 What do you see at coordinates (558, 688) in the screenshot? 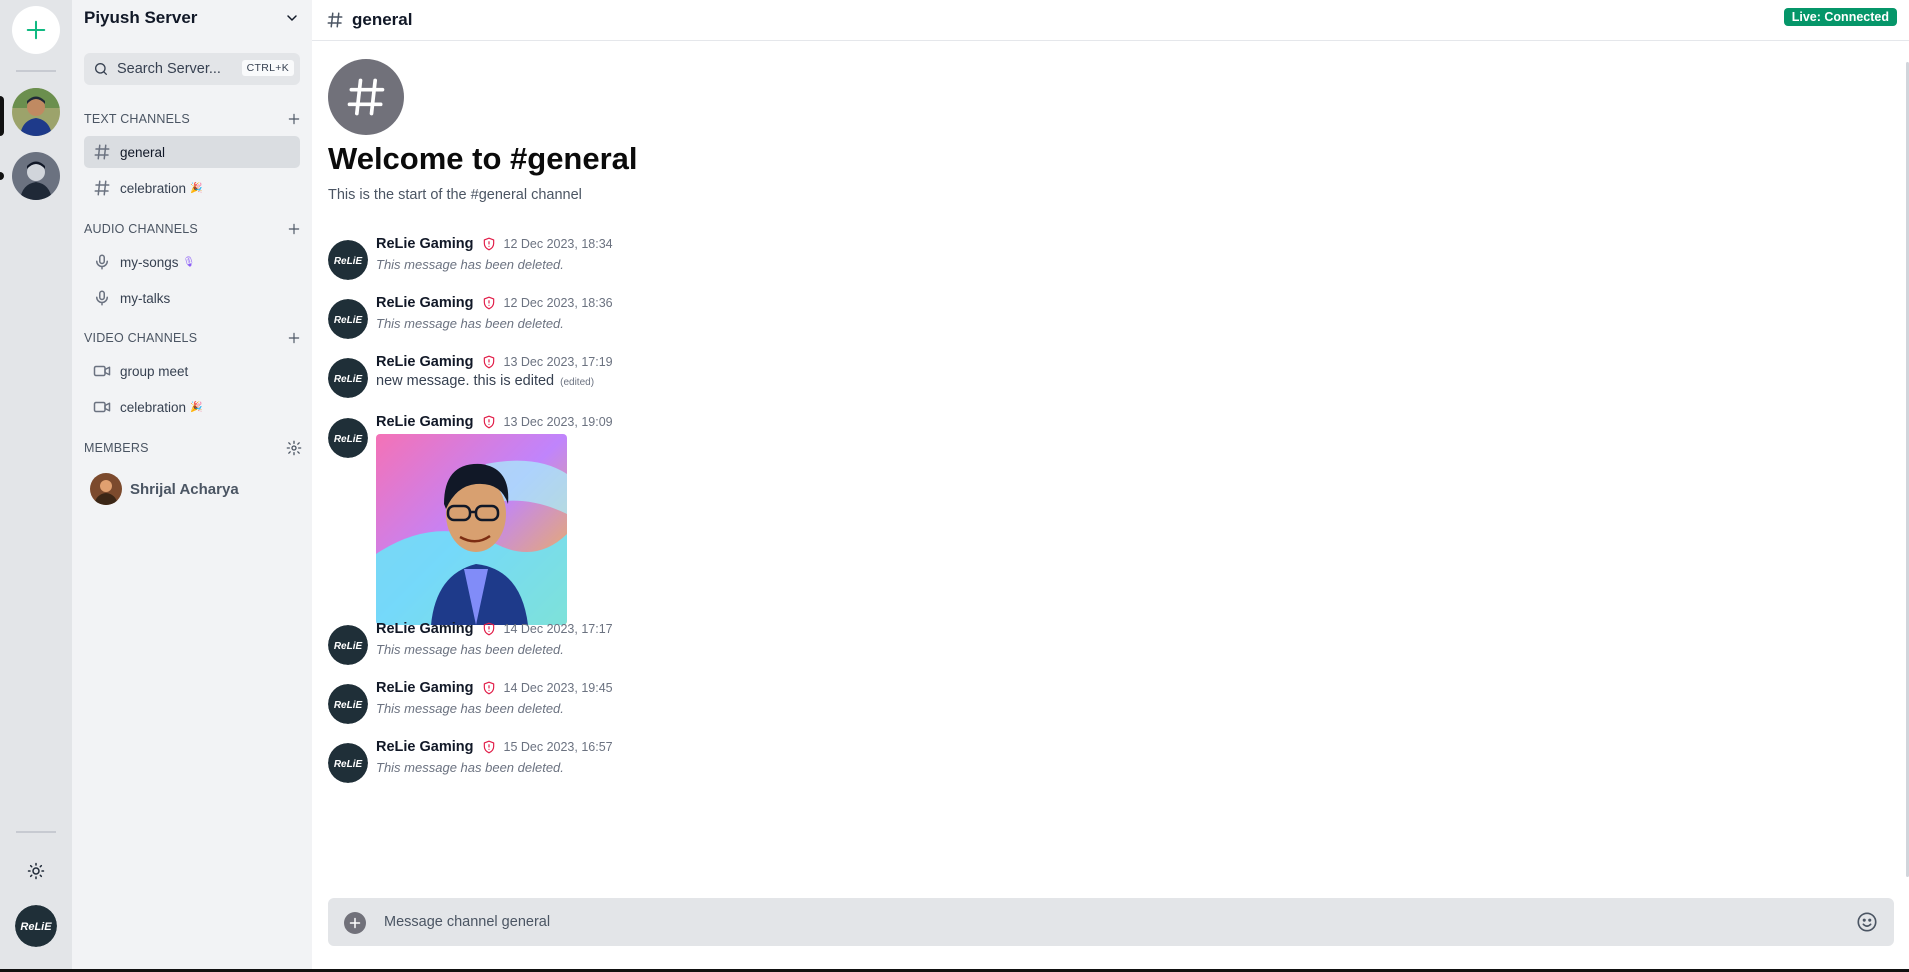
I see `message-timestamp: 14 Dec 2023, 19:45` at bounding box center [558, 688].